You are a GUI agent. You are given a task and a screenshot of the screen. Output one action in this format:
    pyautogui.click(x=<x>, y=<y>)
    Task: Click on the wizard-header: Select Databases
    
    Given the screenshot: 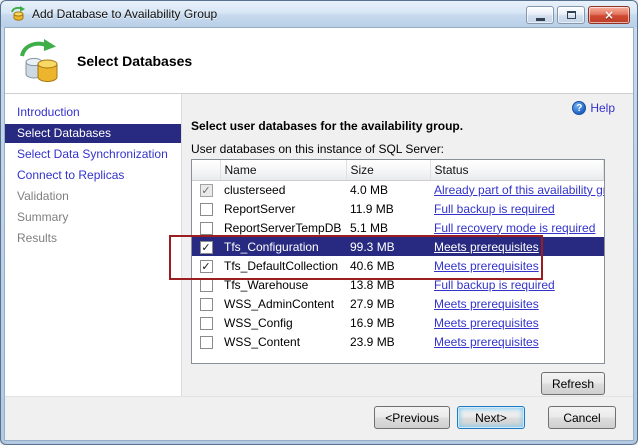 What is the action you would take?
    pyautogui.click(x=319, y=61)
    